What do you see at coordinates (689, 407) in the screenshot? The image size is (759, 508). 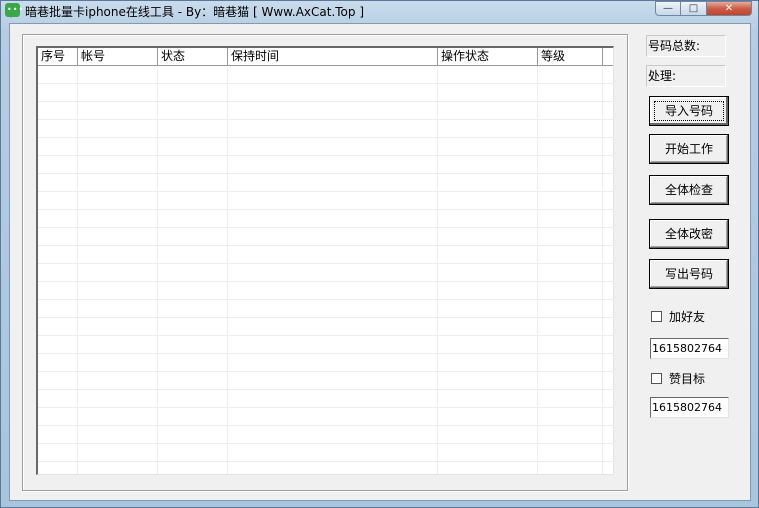 I see `like-target-input` at bounding box center [689, 407].